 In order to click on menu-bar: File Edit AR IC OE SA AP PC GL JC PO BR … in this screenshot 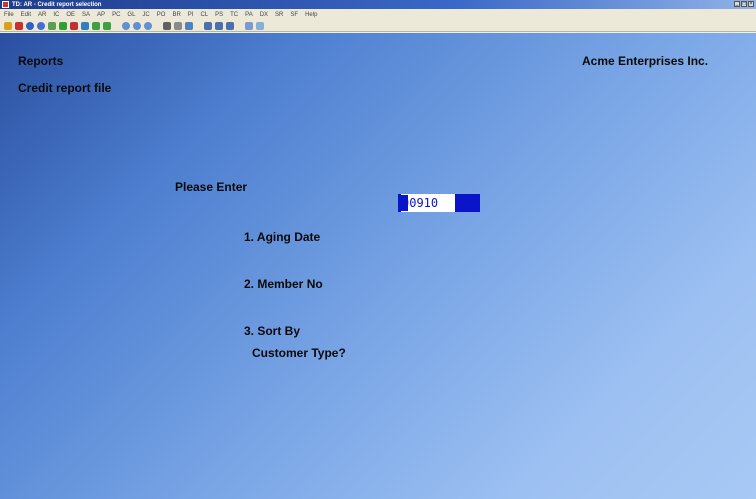, I will do `click(378, 14)`.